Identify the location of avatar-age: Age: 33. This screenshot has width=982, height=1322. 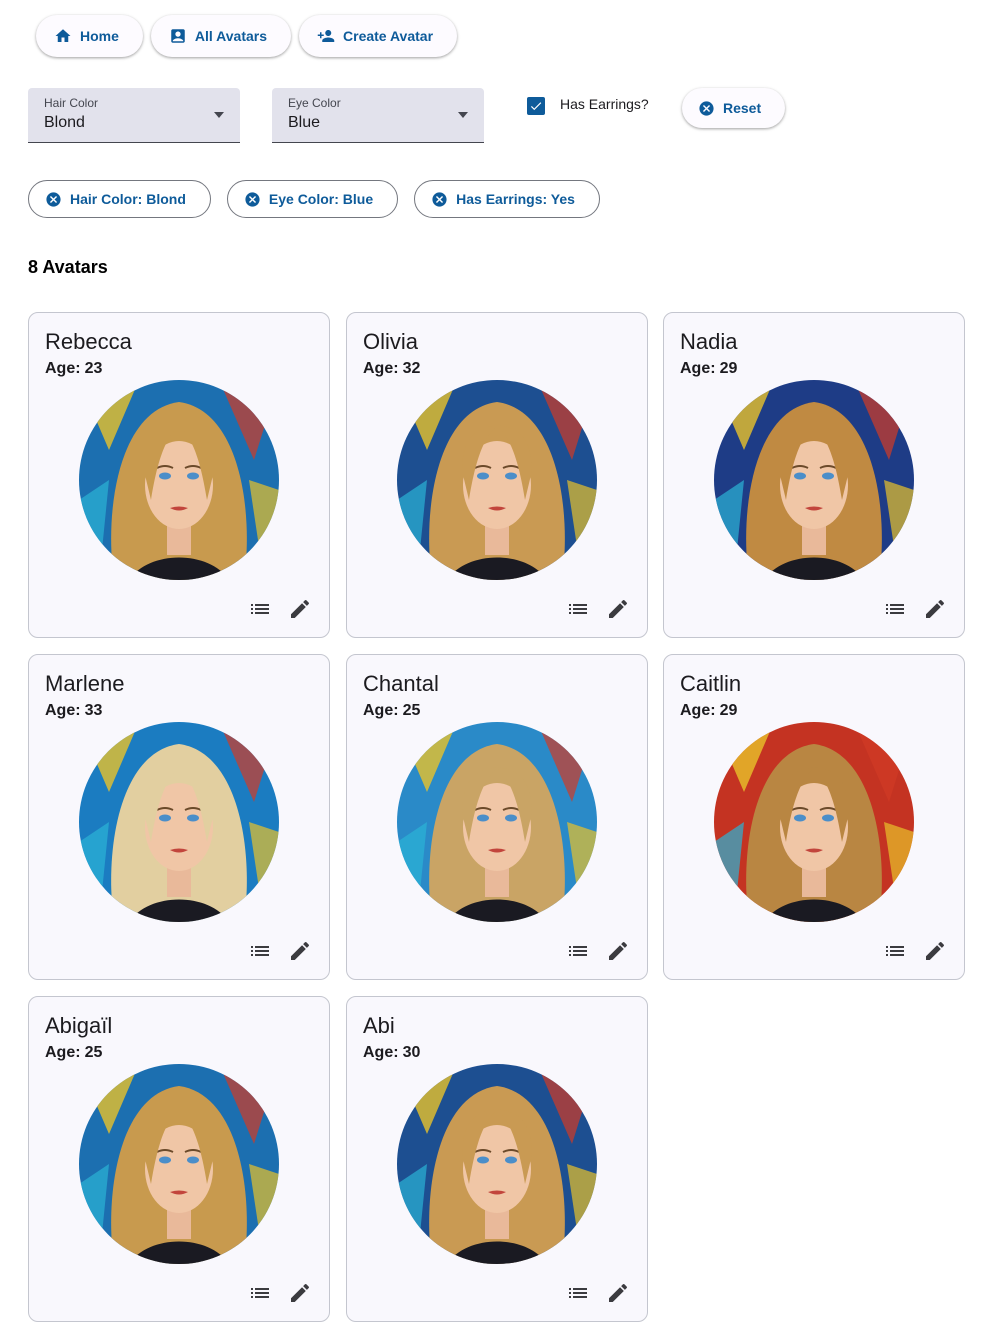
(73, 711).